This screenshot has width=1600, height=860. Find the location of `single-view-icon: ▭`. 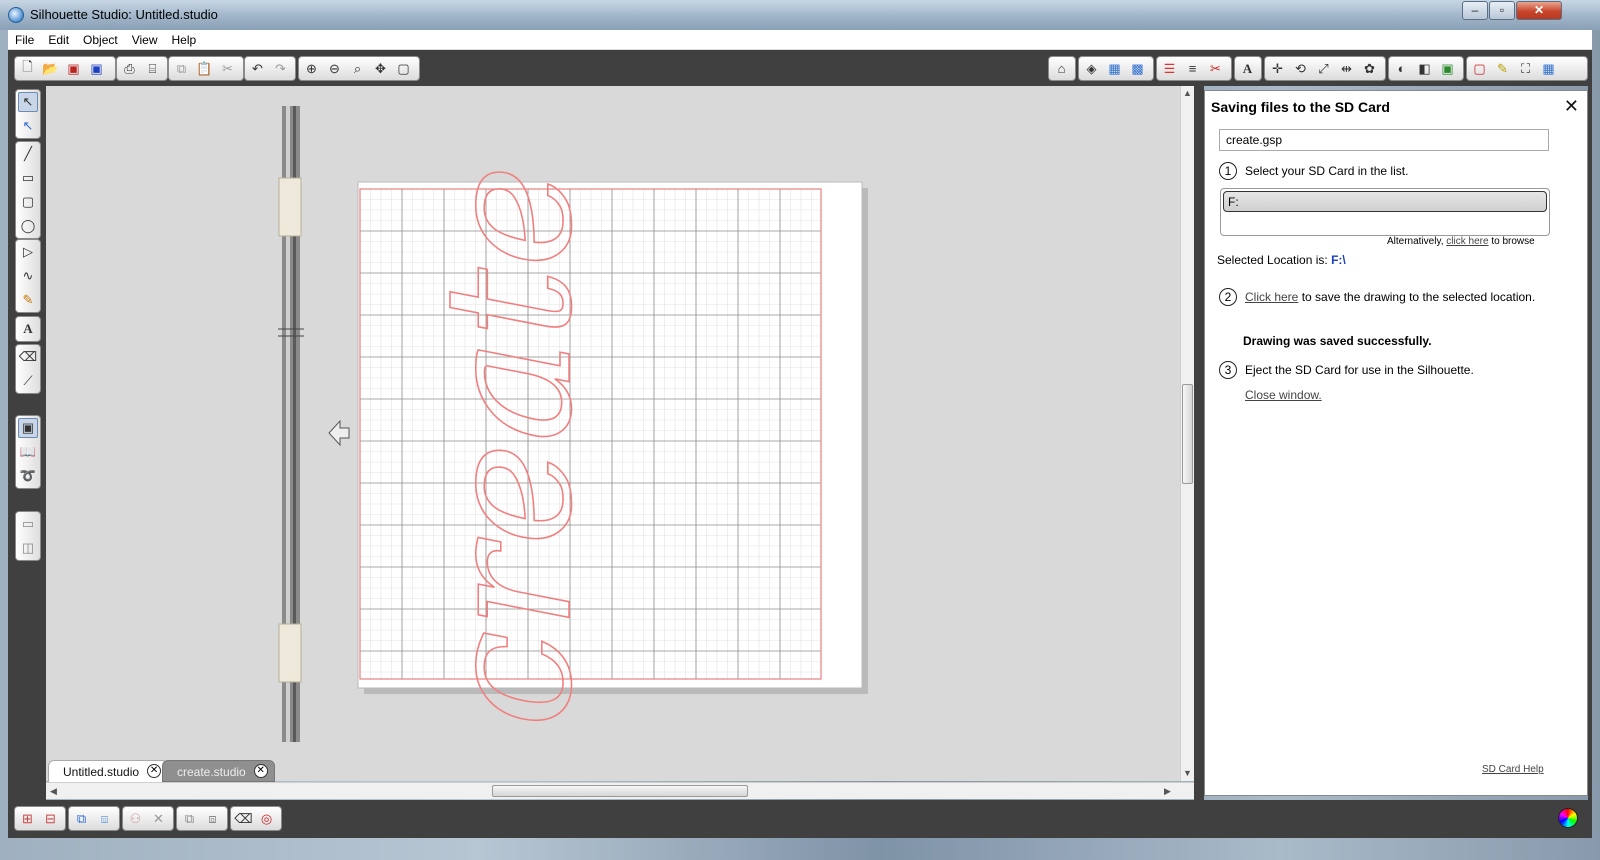

single-view-icon: ▭ is located at coordinates (28, 524).